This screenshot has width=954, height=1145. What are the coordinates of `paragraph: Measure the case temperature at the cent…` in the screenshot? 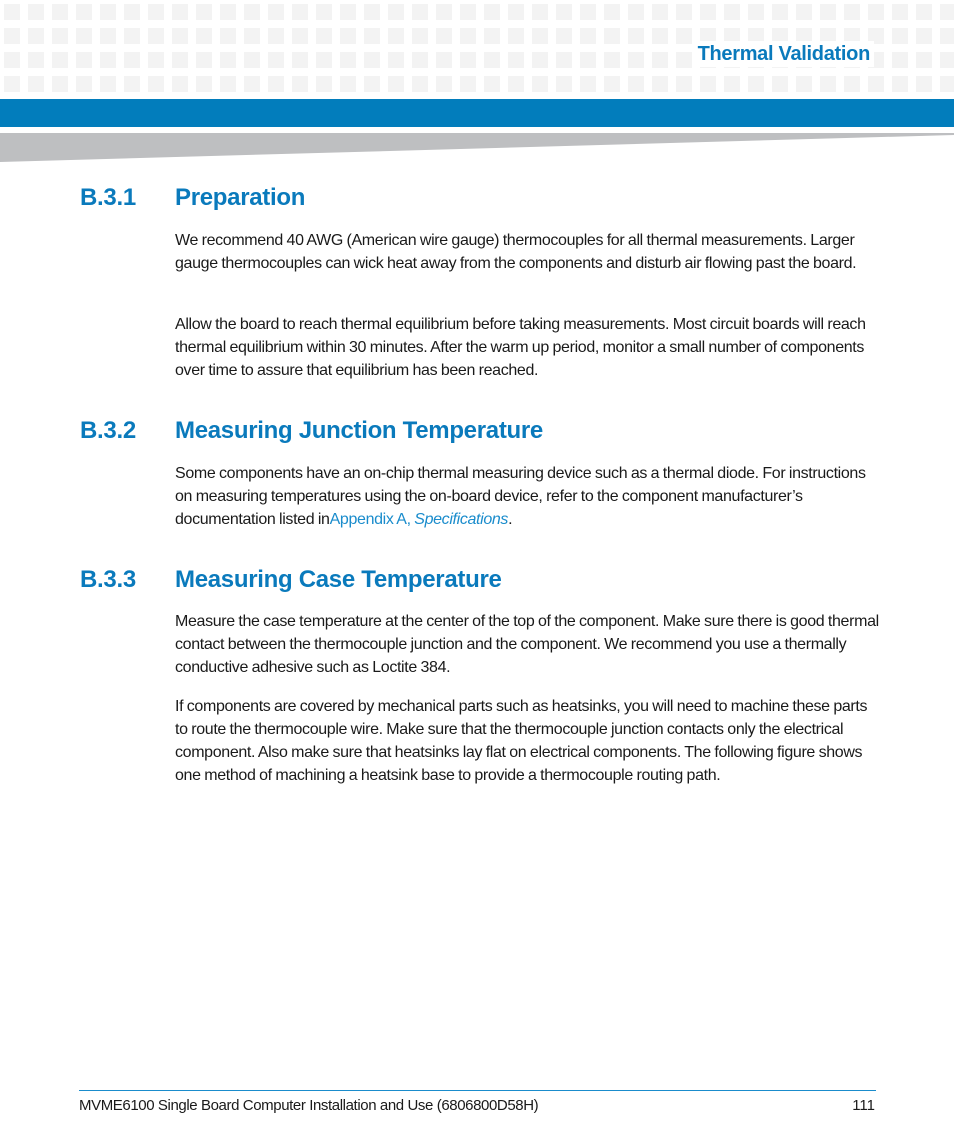 It's located at (527, 644).